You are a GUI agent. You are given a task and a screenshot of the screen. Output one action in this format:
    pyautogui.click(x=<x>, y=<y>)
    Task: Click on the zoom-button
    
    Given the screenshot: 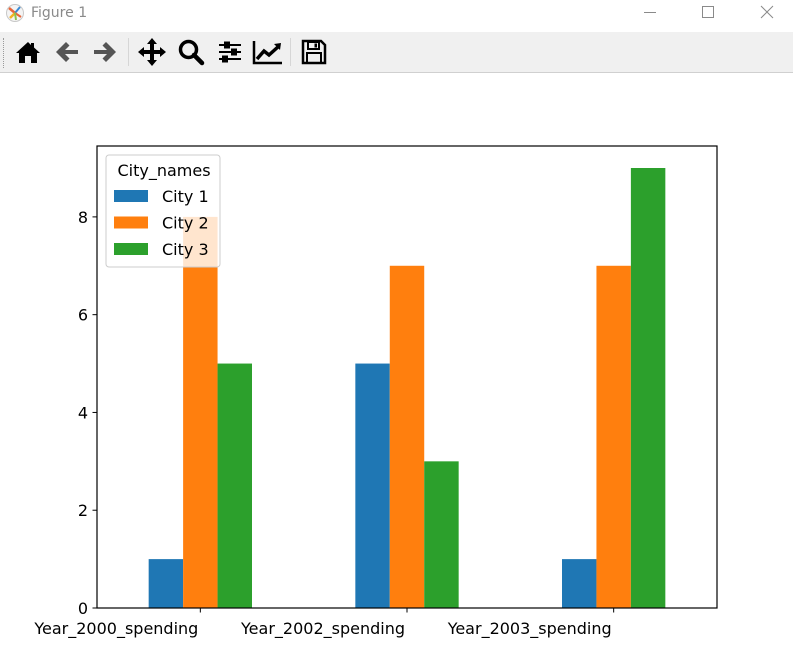 What is the action you would take?
    pyautogui.click(x=191, y=52)
    